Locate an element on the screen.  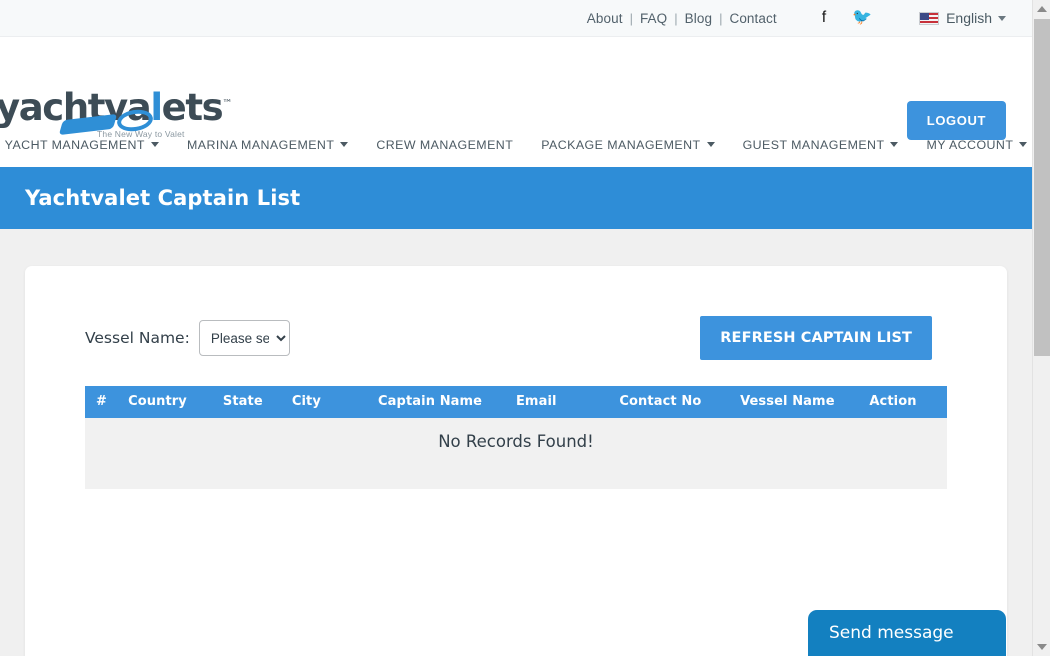
column-header-email: Email is located at coordinates (567, 402).